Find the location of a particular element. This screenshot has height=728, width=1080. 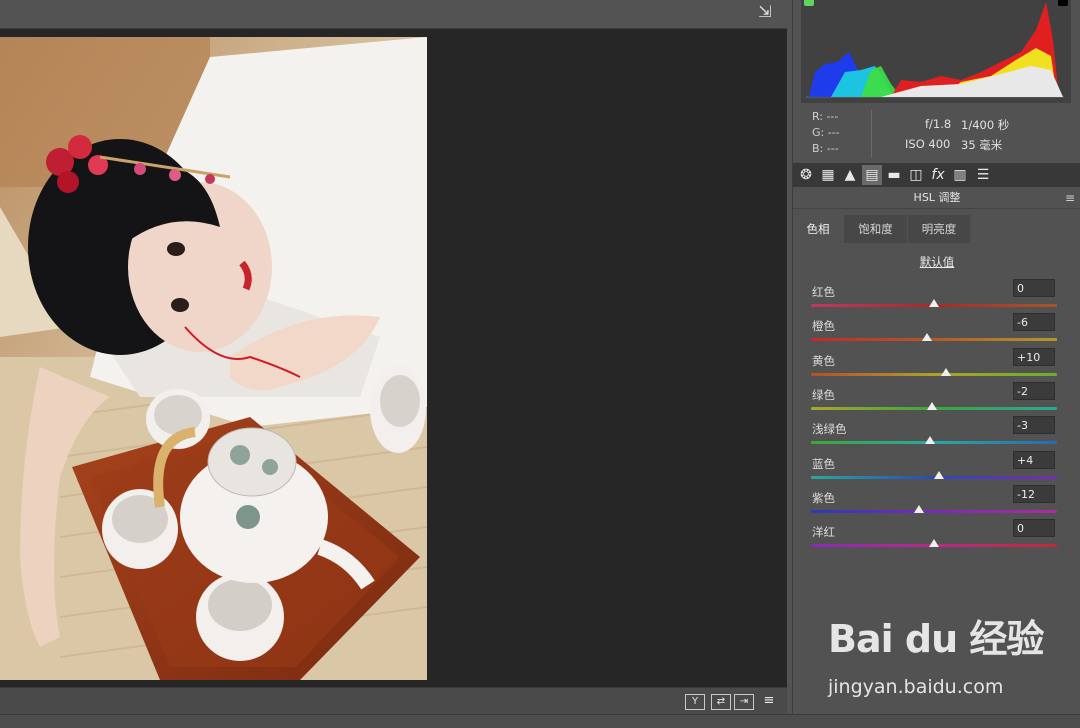

slider-label: 橙色 is located at coordinates (823, 326).